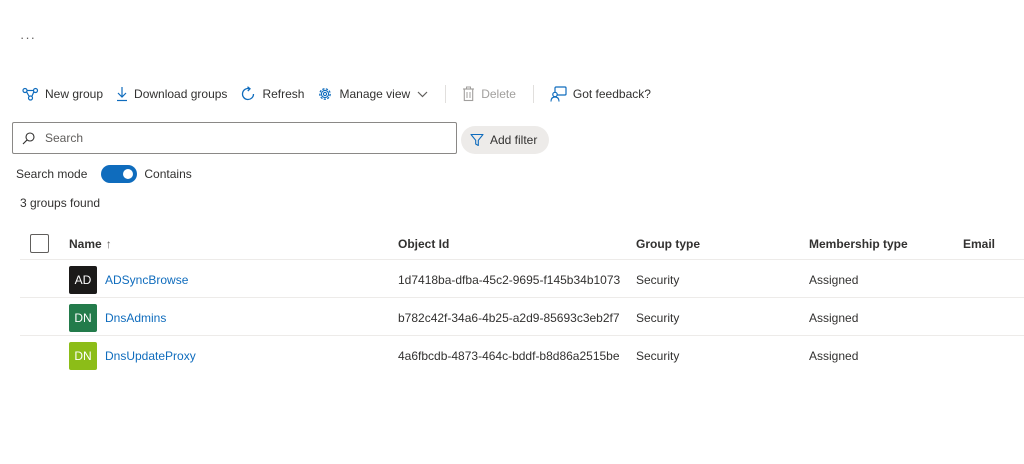  I want to click on sort-ascending-icon: ↑, so click(108, 244).